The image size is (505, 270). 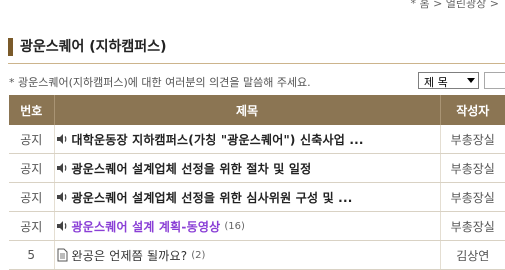 What do you see at coordinates (454, 5) in the screenshot?
I see `breadcrumb: * 홈 > 열린광장 >` at bounding box center [454, 5].